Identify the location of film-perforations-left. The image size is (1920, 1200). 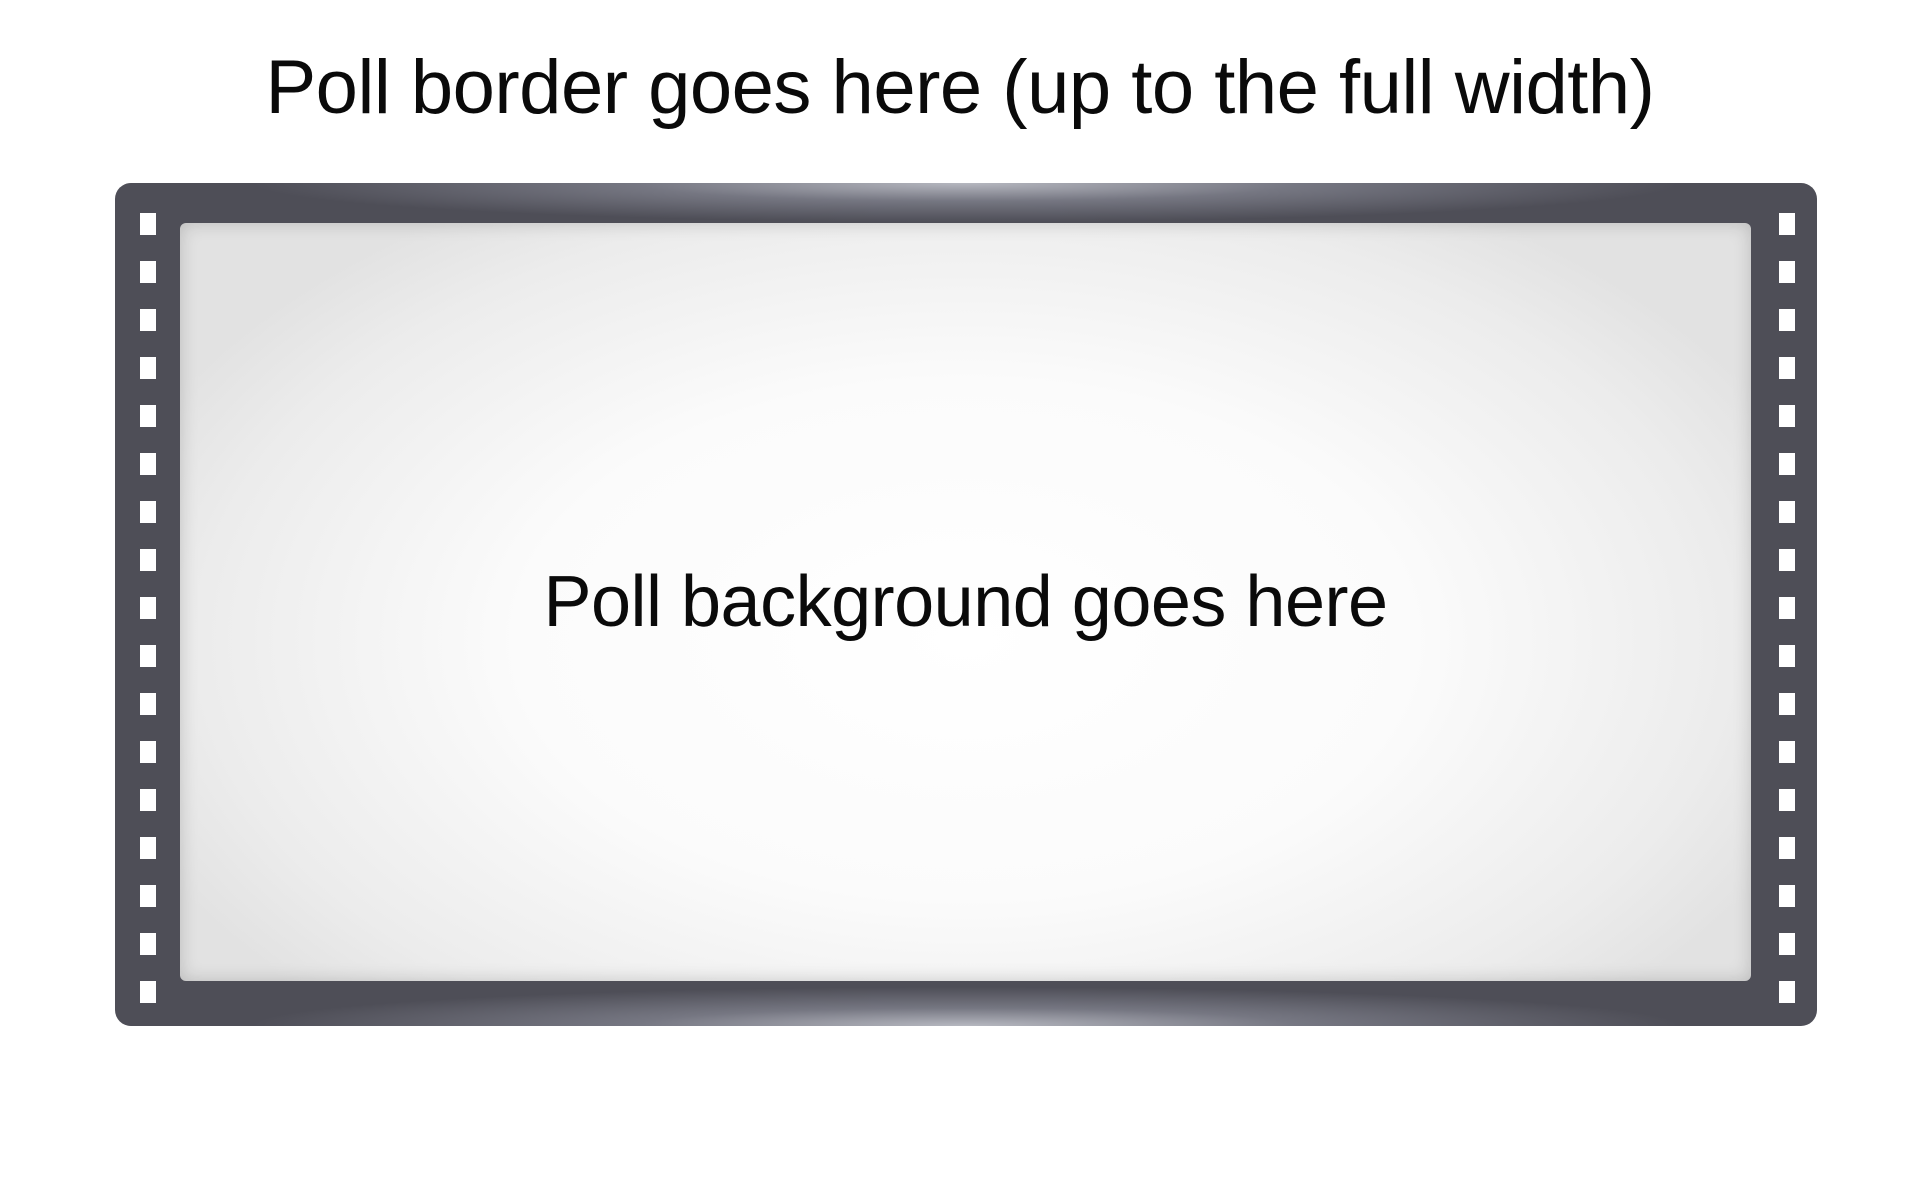
(148, 608).